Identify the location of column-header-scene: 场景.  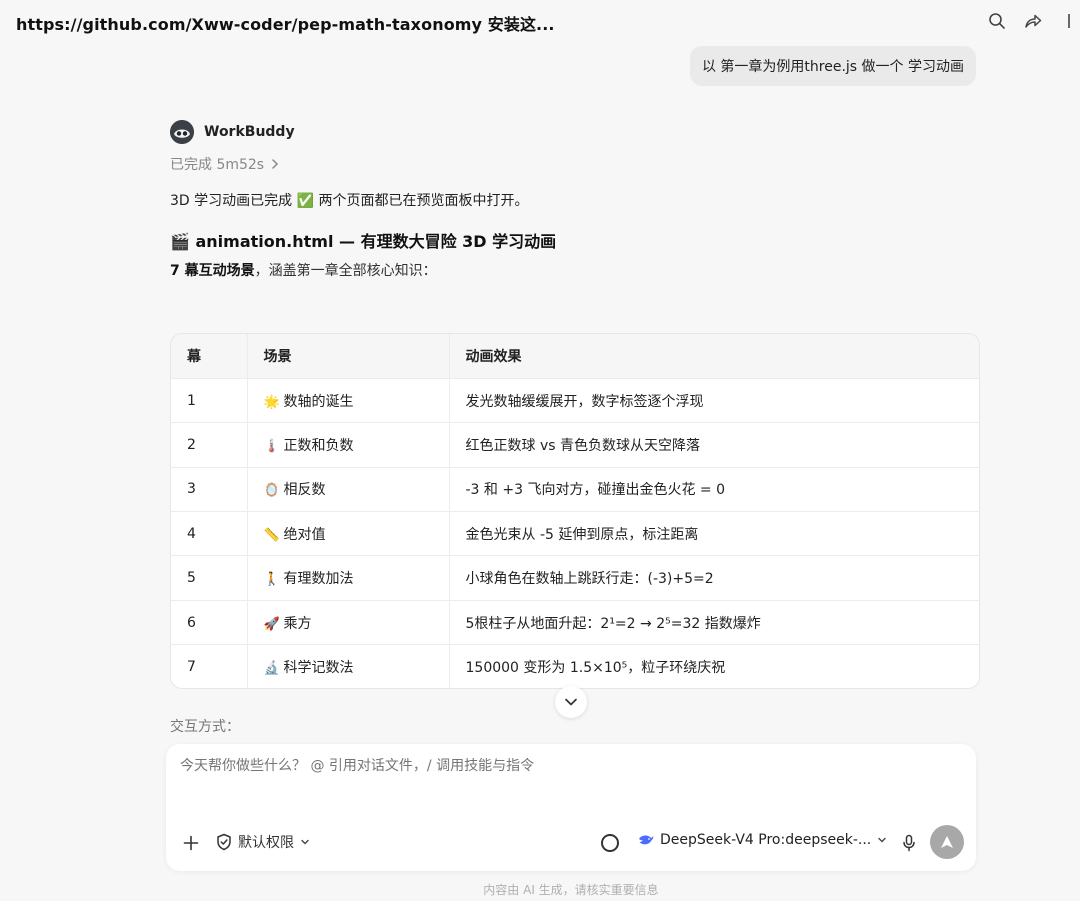
(348, 356).